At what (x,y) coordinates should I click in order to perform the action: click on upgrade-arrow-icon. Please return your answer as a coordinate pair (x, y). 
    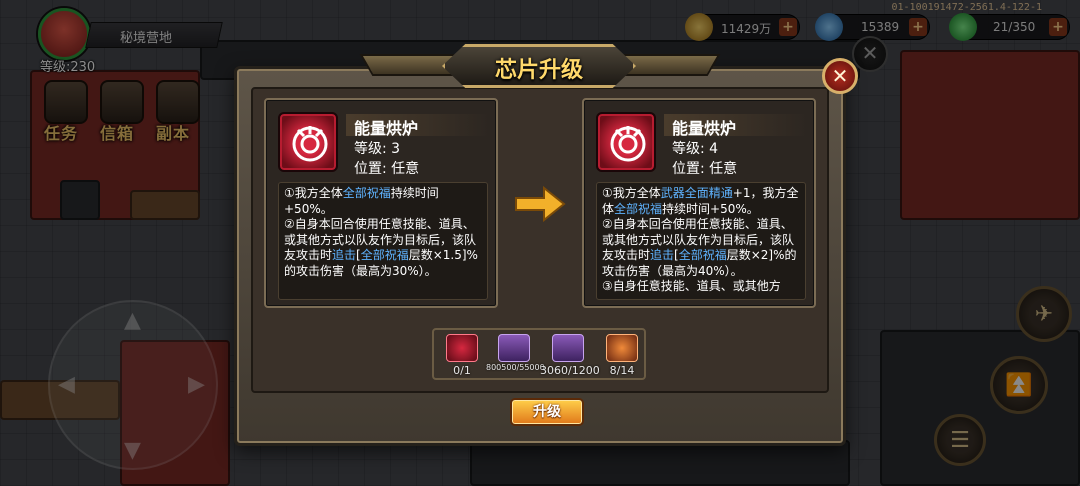
    Looking at the image, I should click on (540, 204).